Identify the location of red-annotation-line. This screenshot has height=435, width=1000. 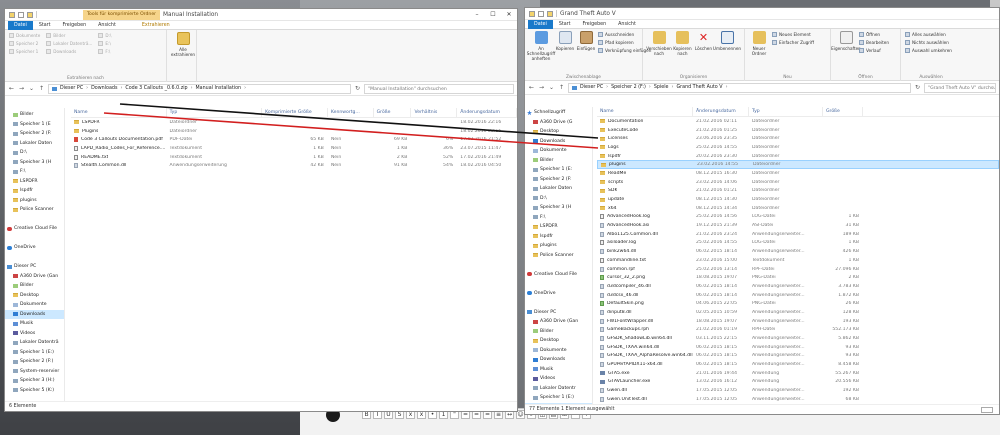
(351, 130).